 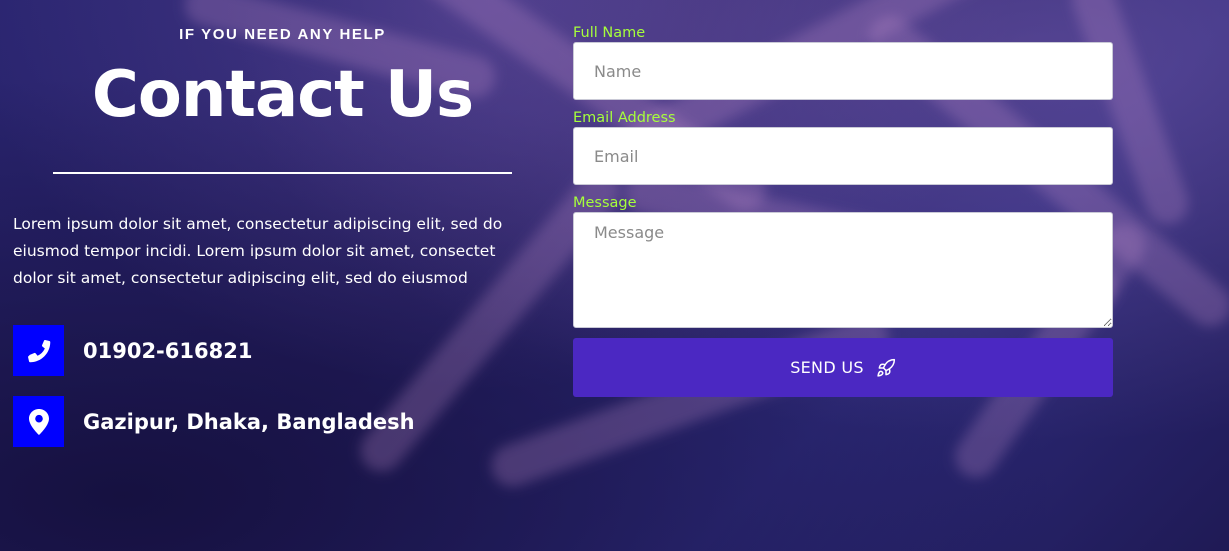 I want to click on title-divider, so click(x=282, y=173).